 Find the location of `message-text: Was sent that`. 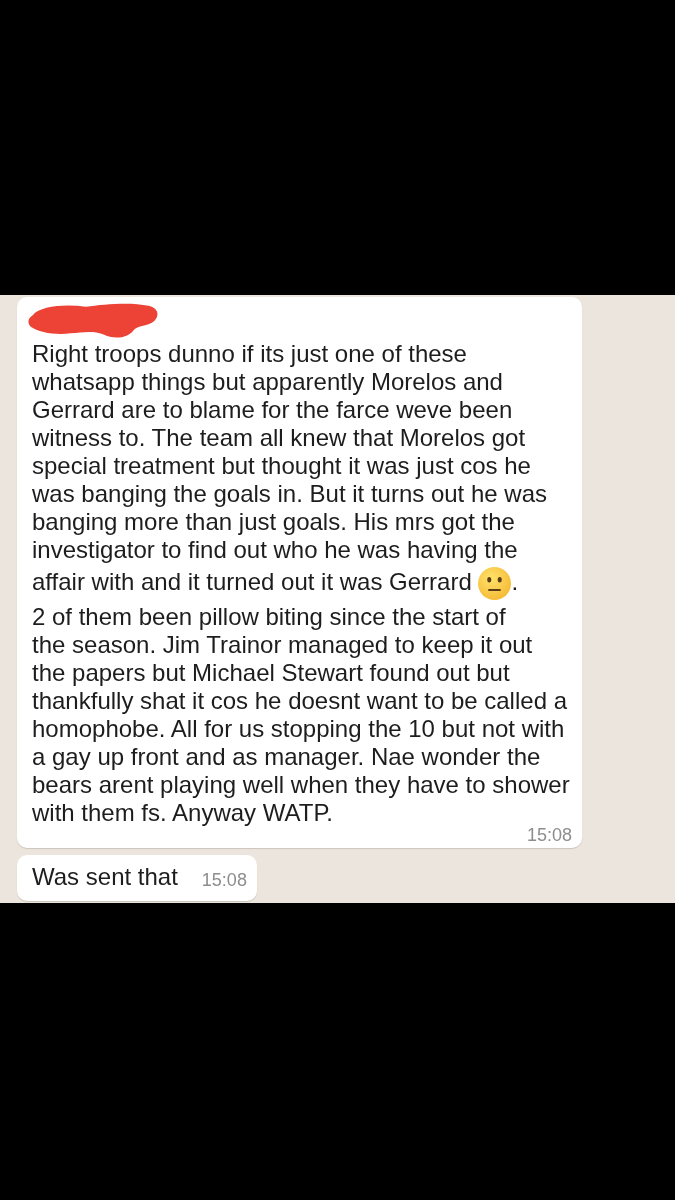

message-text: Was sent that is located at coordinates (105, 877).